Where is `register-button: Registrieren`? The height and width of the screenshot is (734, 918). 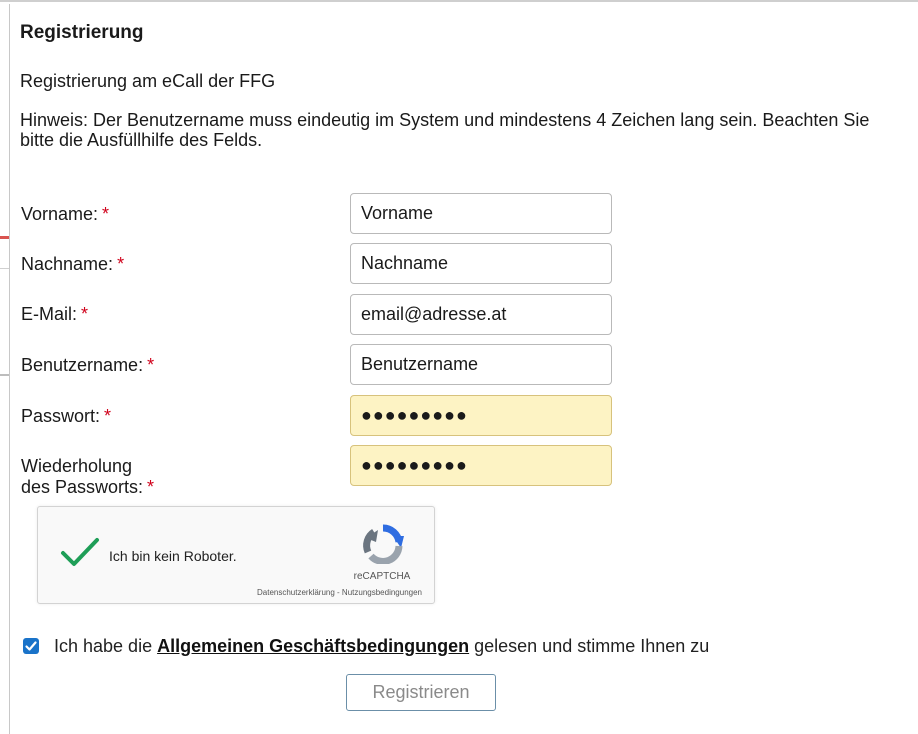 register-button: Registrieren is located at coordinates (421, 692).